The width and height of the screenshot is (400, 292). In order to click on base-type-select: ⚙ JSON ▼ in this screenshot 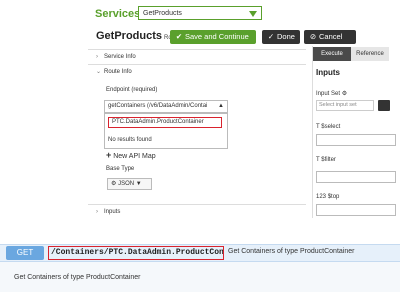, I will do `click(129, 184)`.